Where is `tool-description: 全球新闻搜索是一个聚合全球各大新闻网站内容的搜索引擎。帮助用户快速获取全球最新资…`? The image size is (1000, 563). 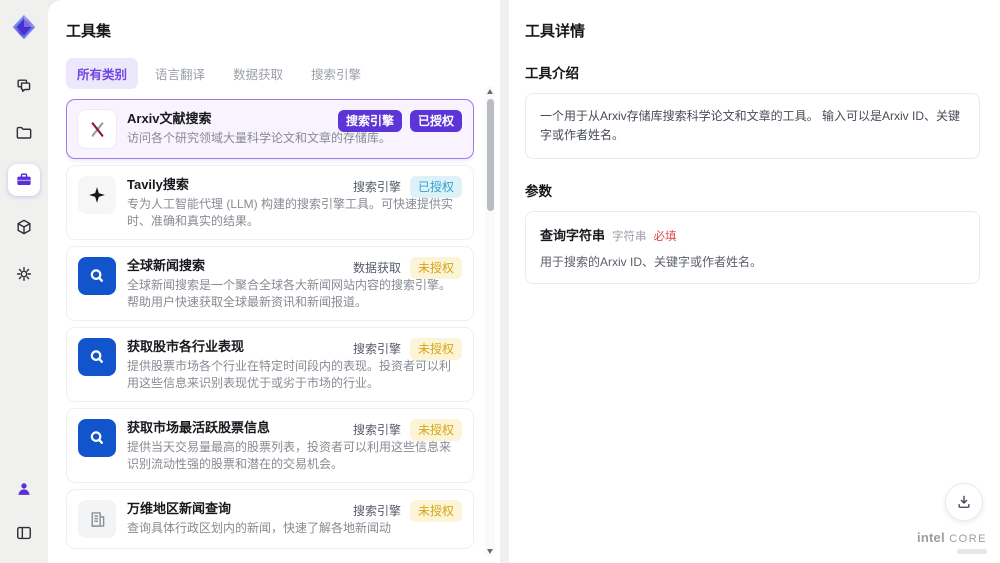 tool-description: 全球新闻搜索是一个聚合全球各大新闻网站内容的搜索引擎。帮助用户快速获取全球最新资… is located at coordinates (289, 293).